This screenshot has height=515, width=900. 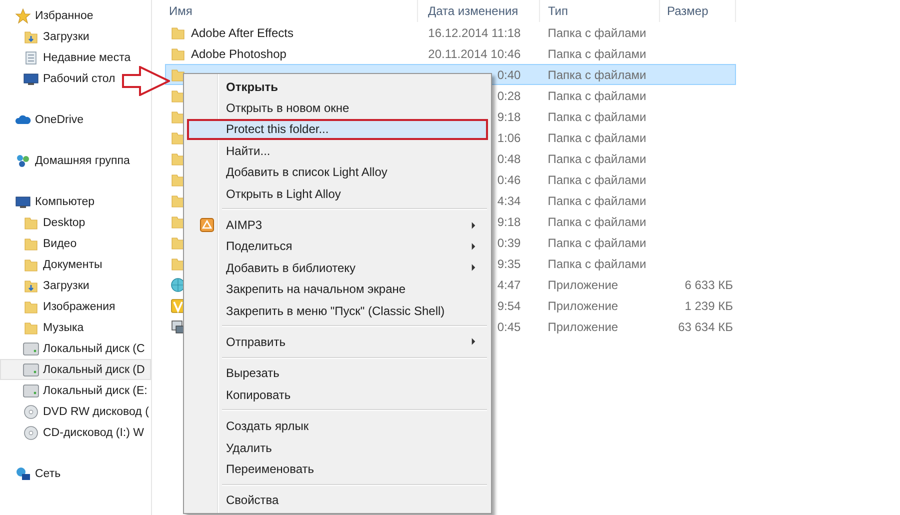 I want to click on date-cell: 0:40, so click(x=509, y=75).